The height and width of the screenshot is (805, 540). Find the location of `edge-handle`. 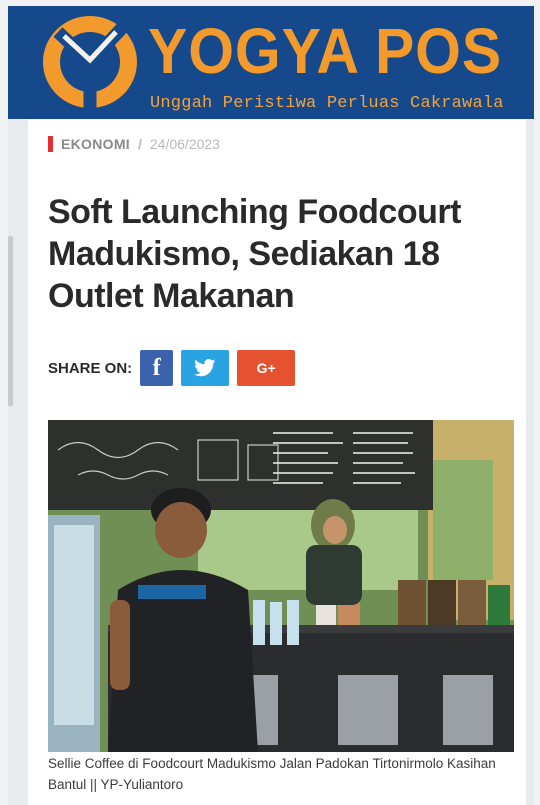

edge-handle is located at coordinates (10, 321).